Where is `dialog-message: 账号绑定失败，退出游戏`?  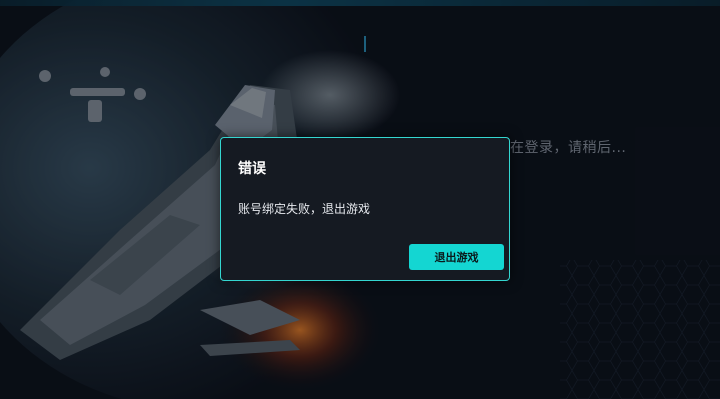 dialog-message: 账号绑定失败，退出游戏 is located at coordinates (304, 209).